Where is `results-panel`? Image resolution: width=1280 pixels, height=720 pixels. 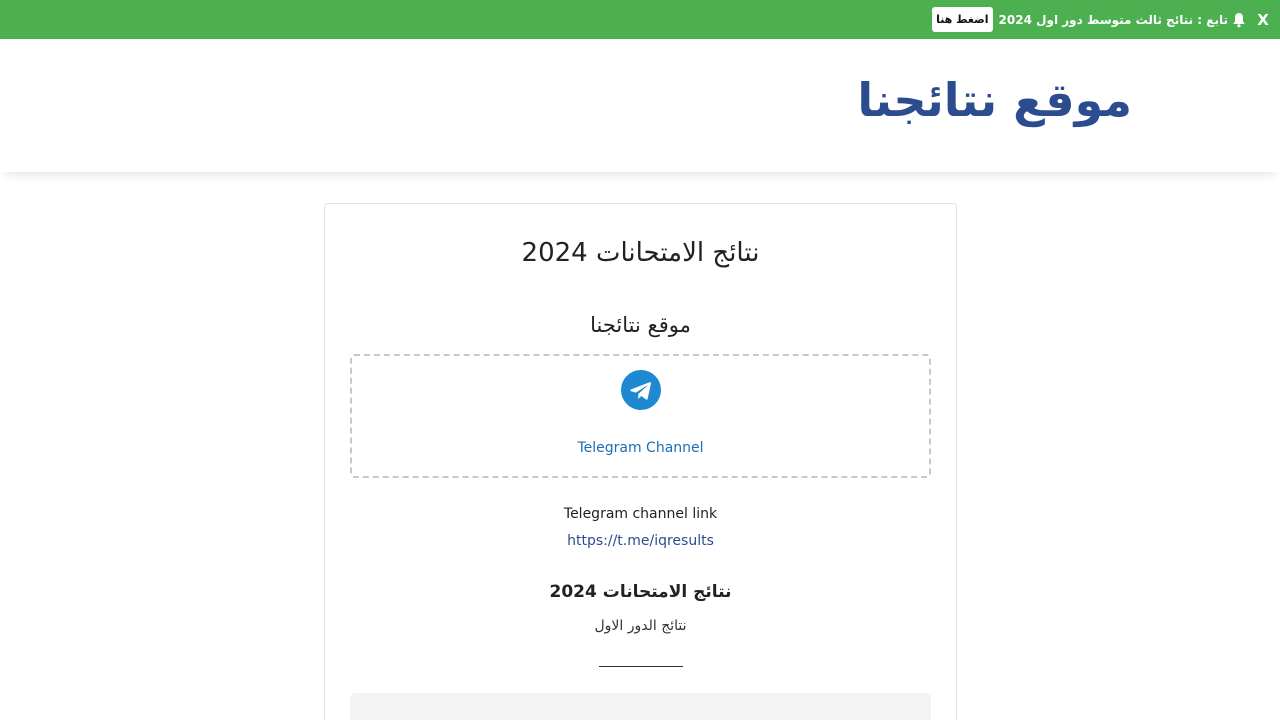 results-panel is located at coordinates (640, 706).